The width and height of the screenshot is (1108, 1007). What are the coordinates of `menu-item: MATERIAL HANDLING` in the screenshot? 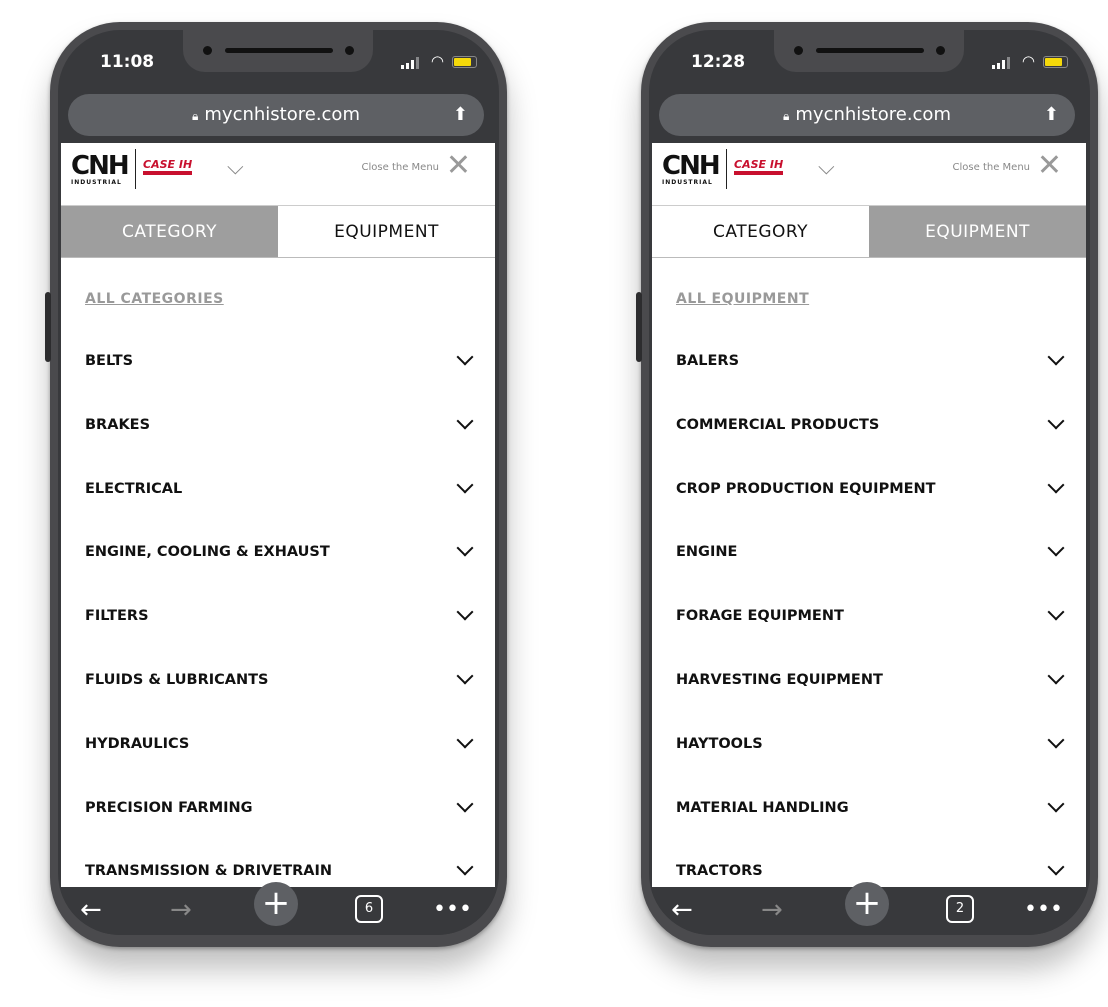 It's located at (870, 807).